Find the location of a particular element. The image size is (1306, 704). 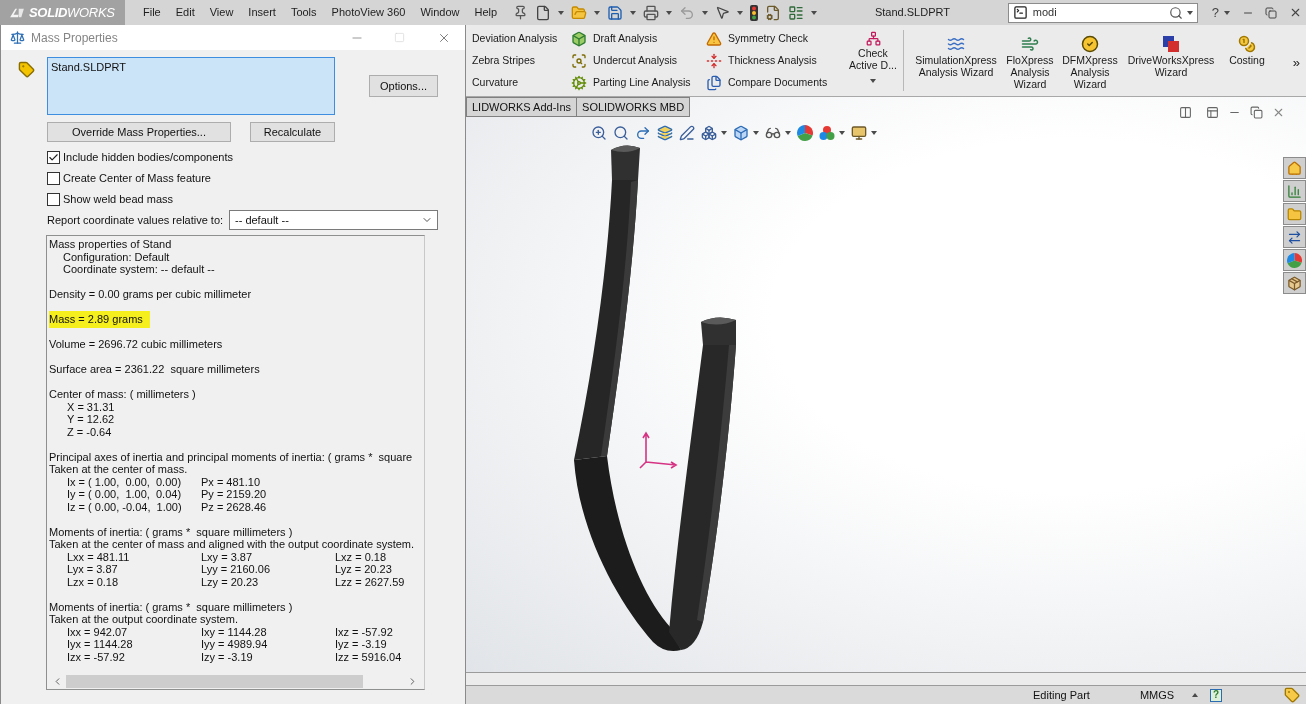

ribbon-large-button: SimulationXpress Analysis Wizard is located at coordinates (956, 60).